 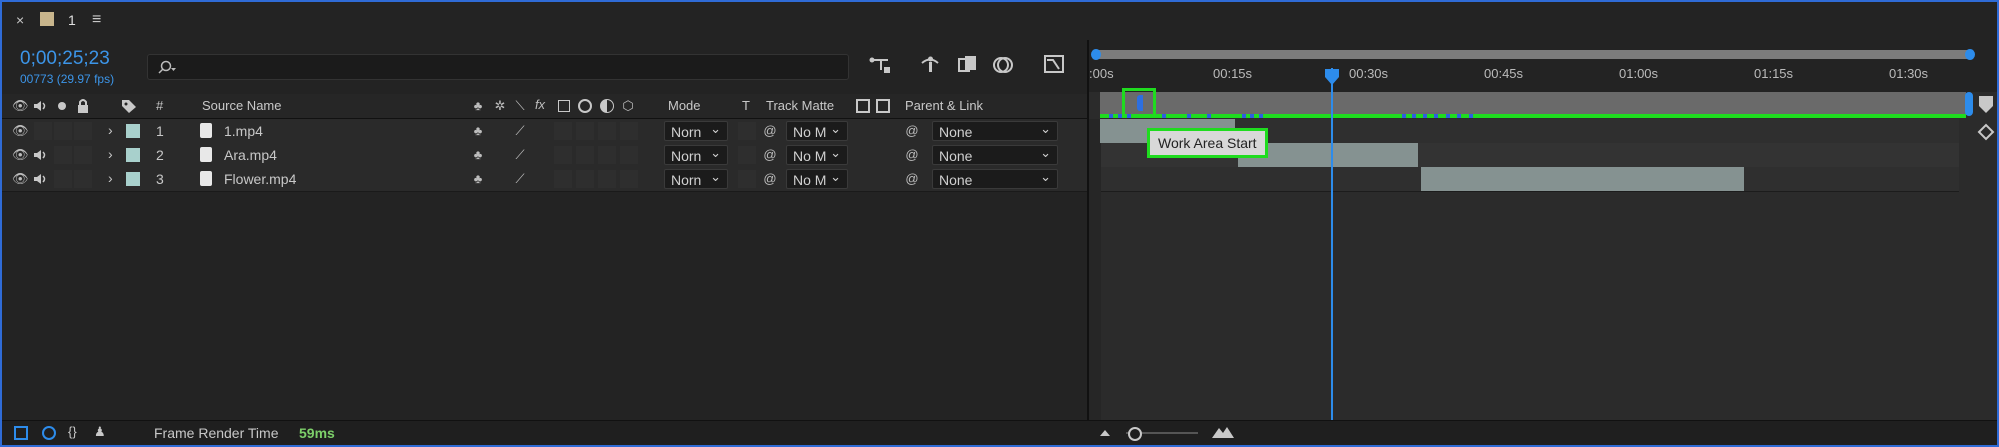 What do you see at coordinates (62, 106) in the screenshot?
I see `solo-icon` at bounding box center [62, 106].